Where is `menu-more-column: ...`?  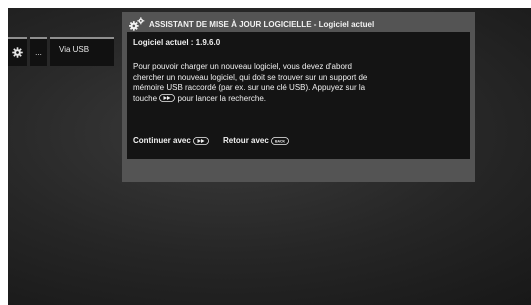 menu-more-column: ... is located at coordinates (38, 51).